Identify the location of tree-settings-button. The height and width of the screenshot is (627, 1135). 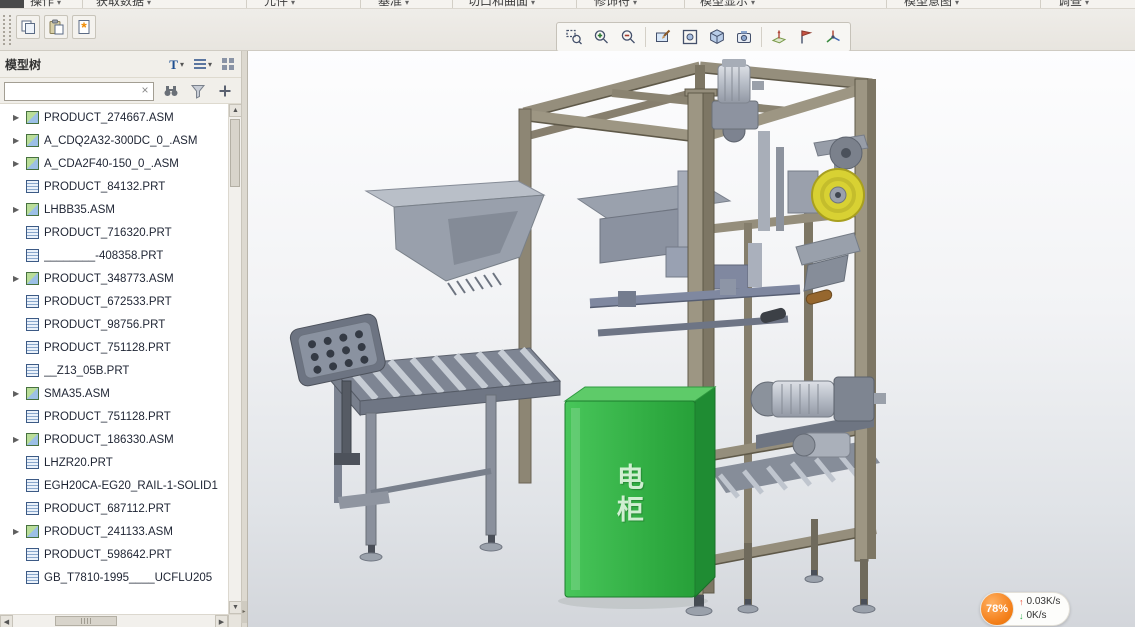
(228, 64).